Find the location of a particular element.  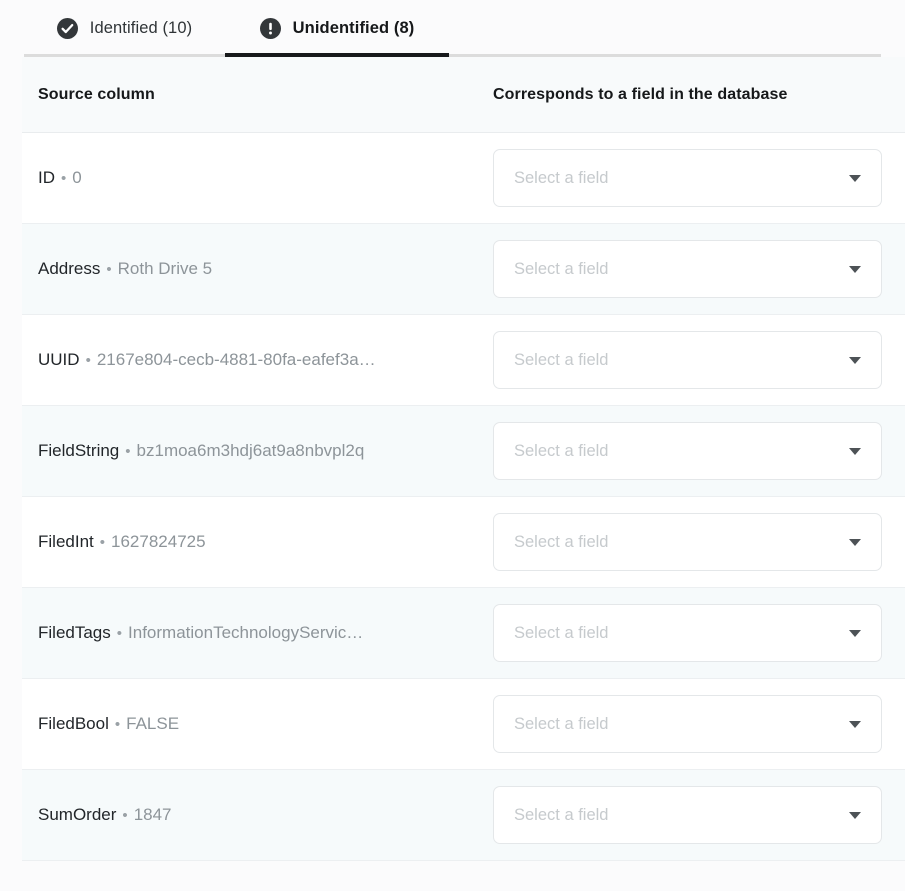

source-column-cell: ID • 0 is located at coordinates (249, 178).